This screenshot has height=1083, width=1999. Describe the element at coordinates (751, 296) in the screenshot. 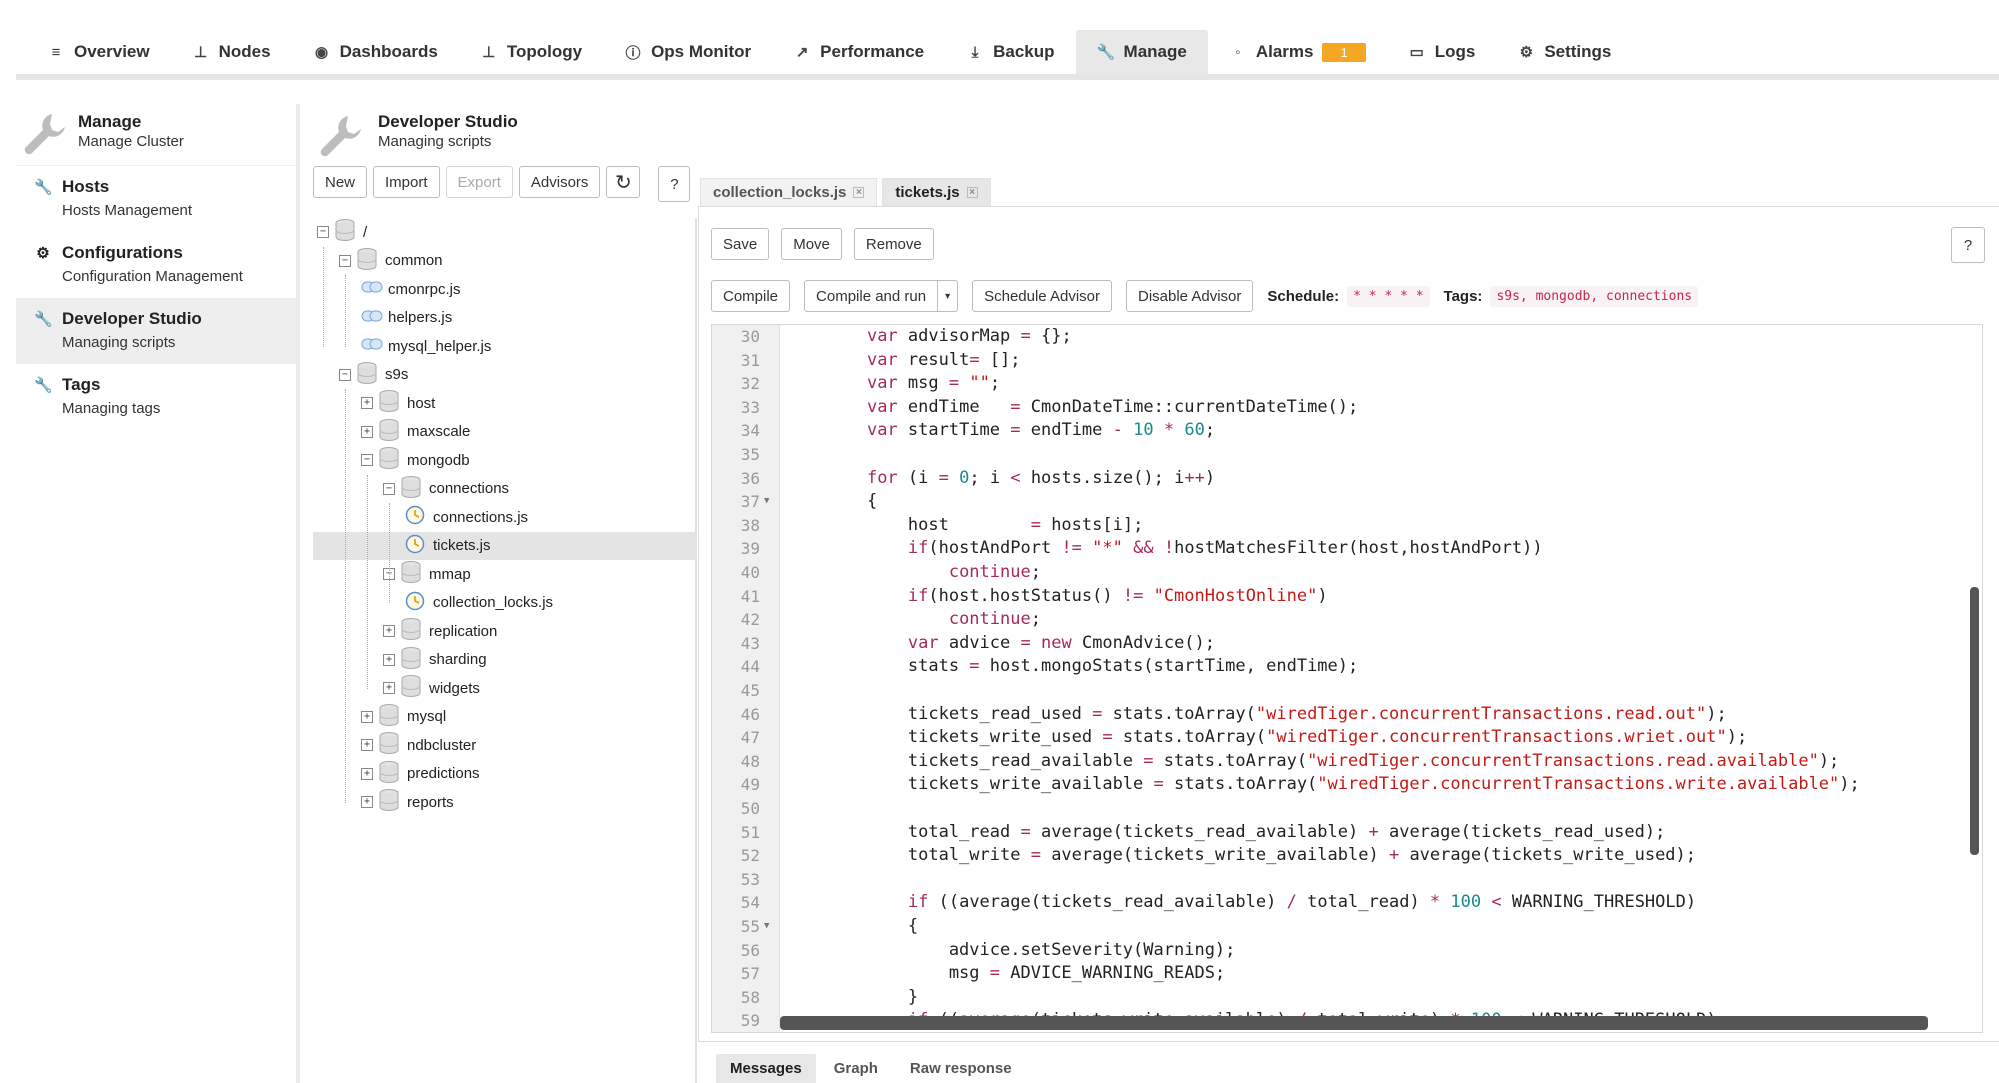

I see `compile-button: Compile` at that location.